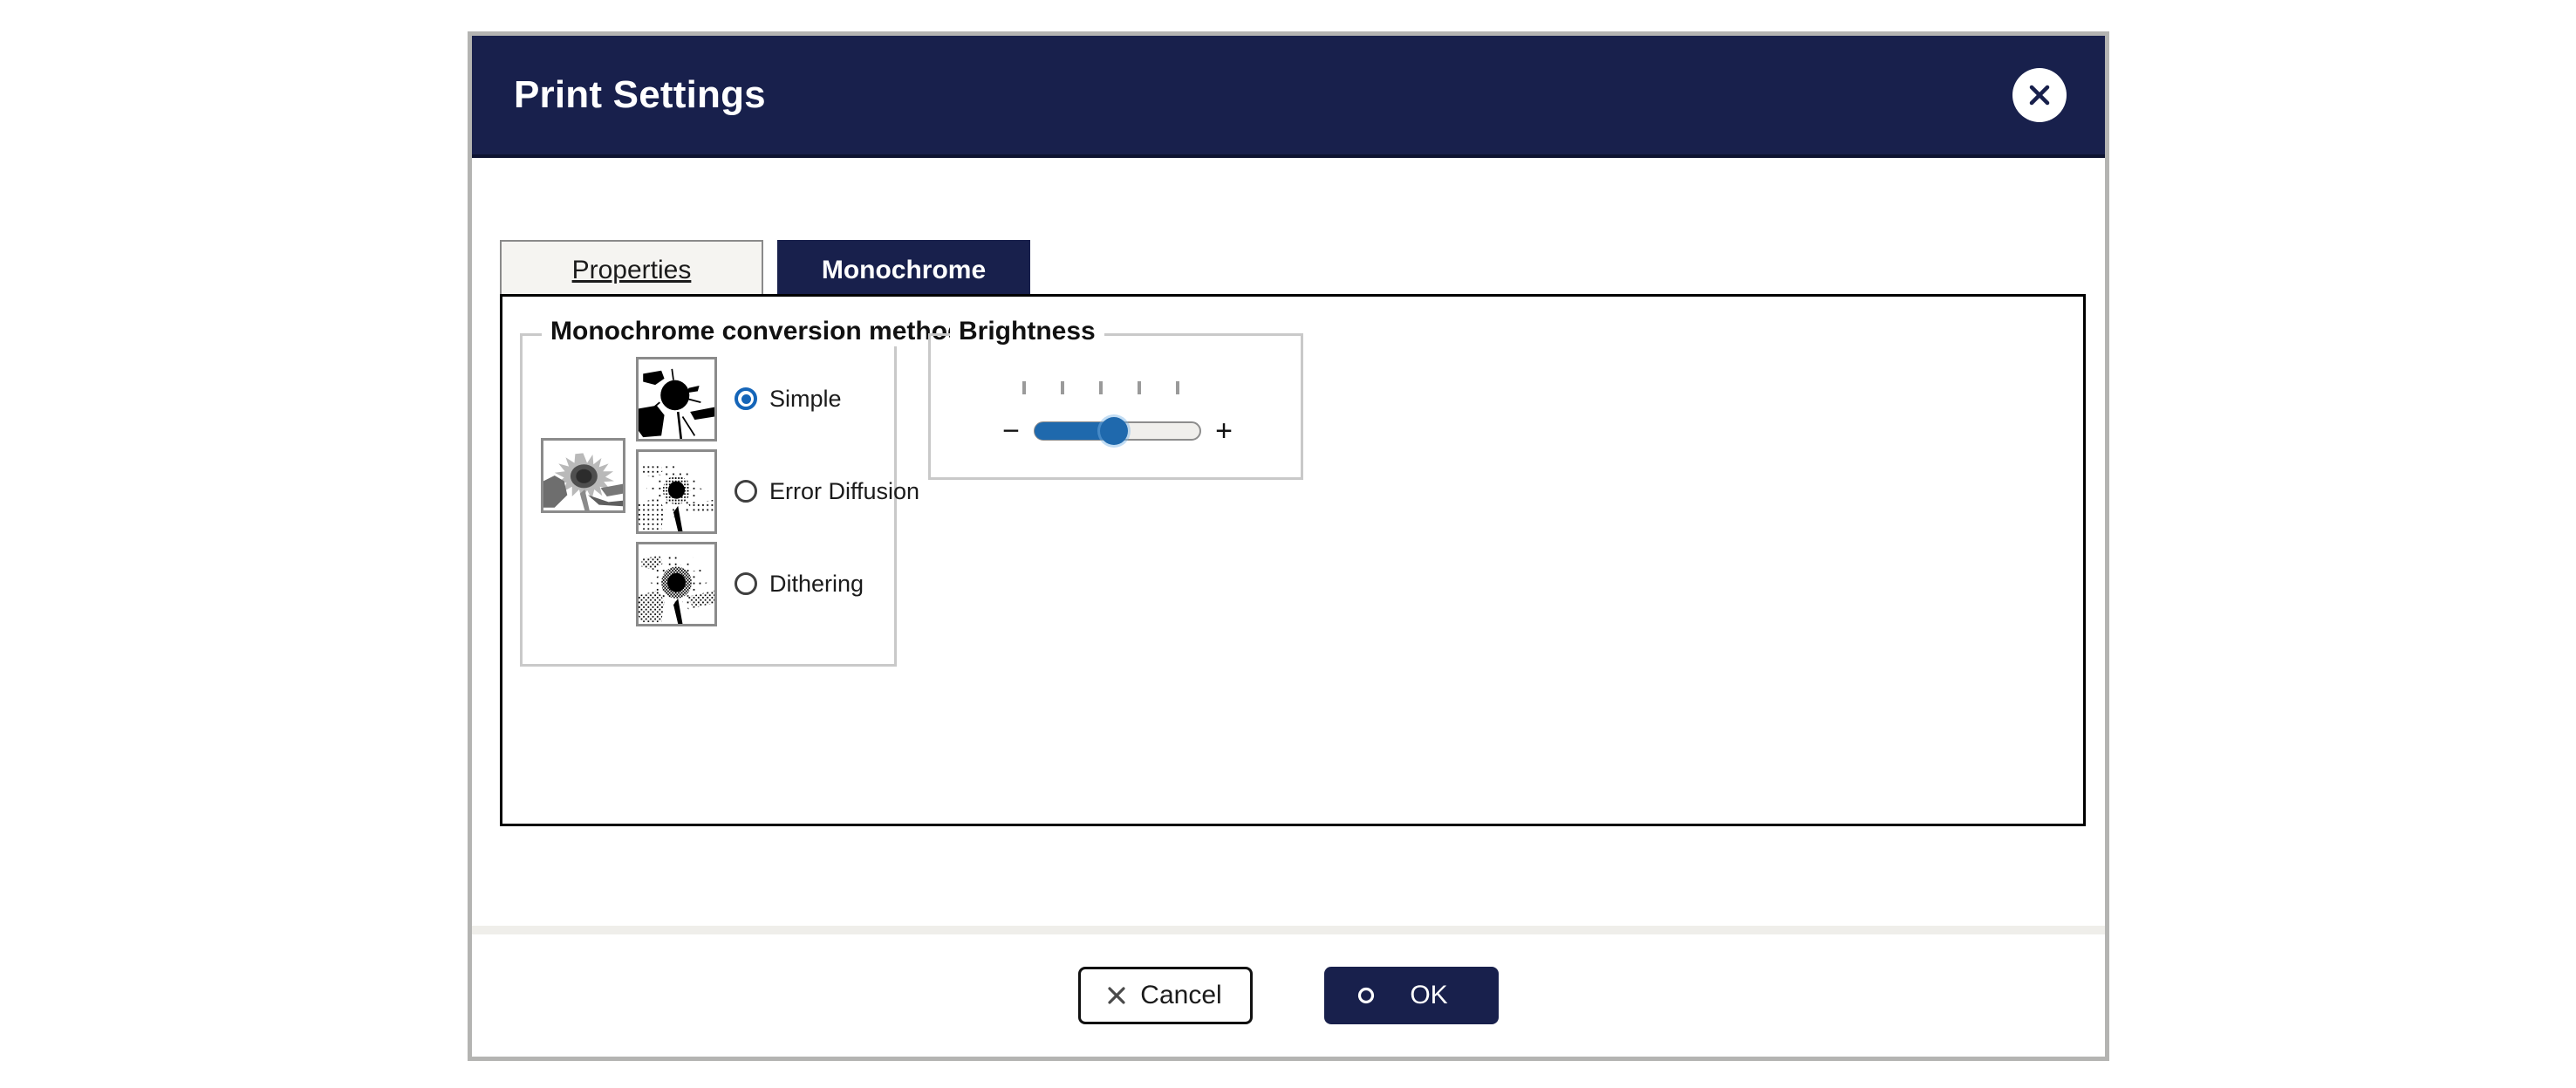 This screenshot has height=1088, width=2576. I want to click on radio-label-dithering: Dithering, so click(816, 584).